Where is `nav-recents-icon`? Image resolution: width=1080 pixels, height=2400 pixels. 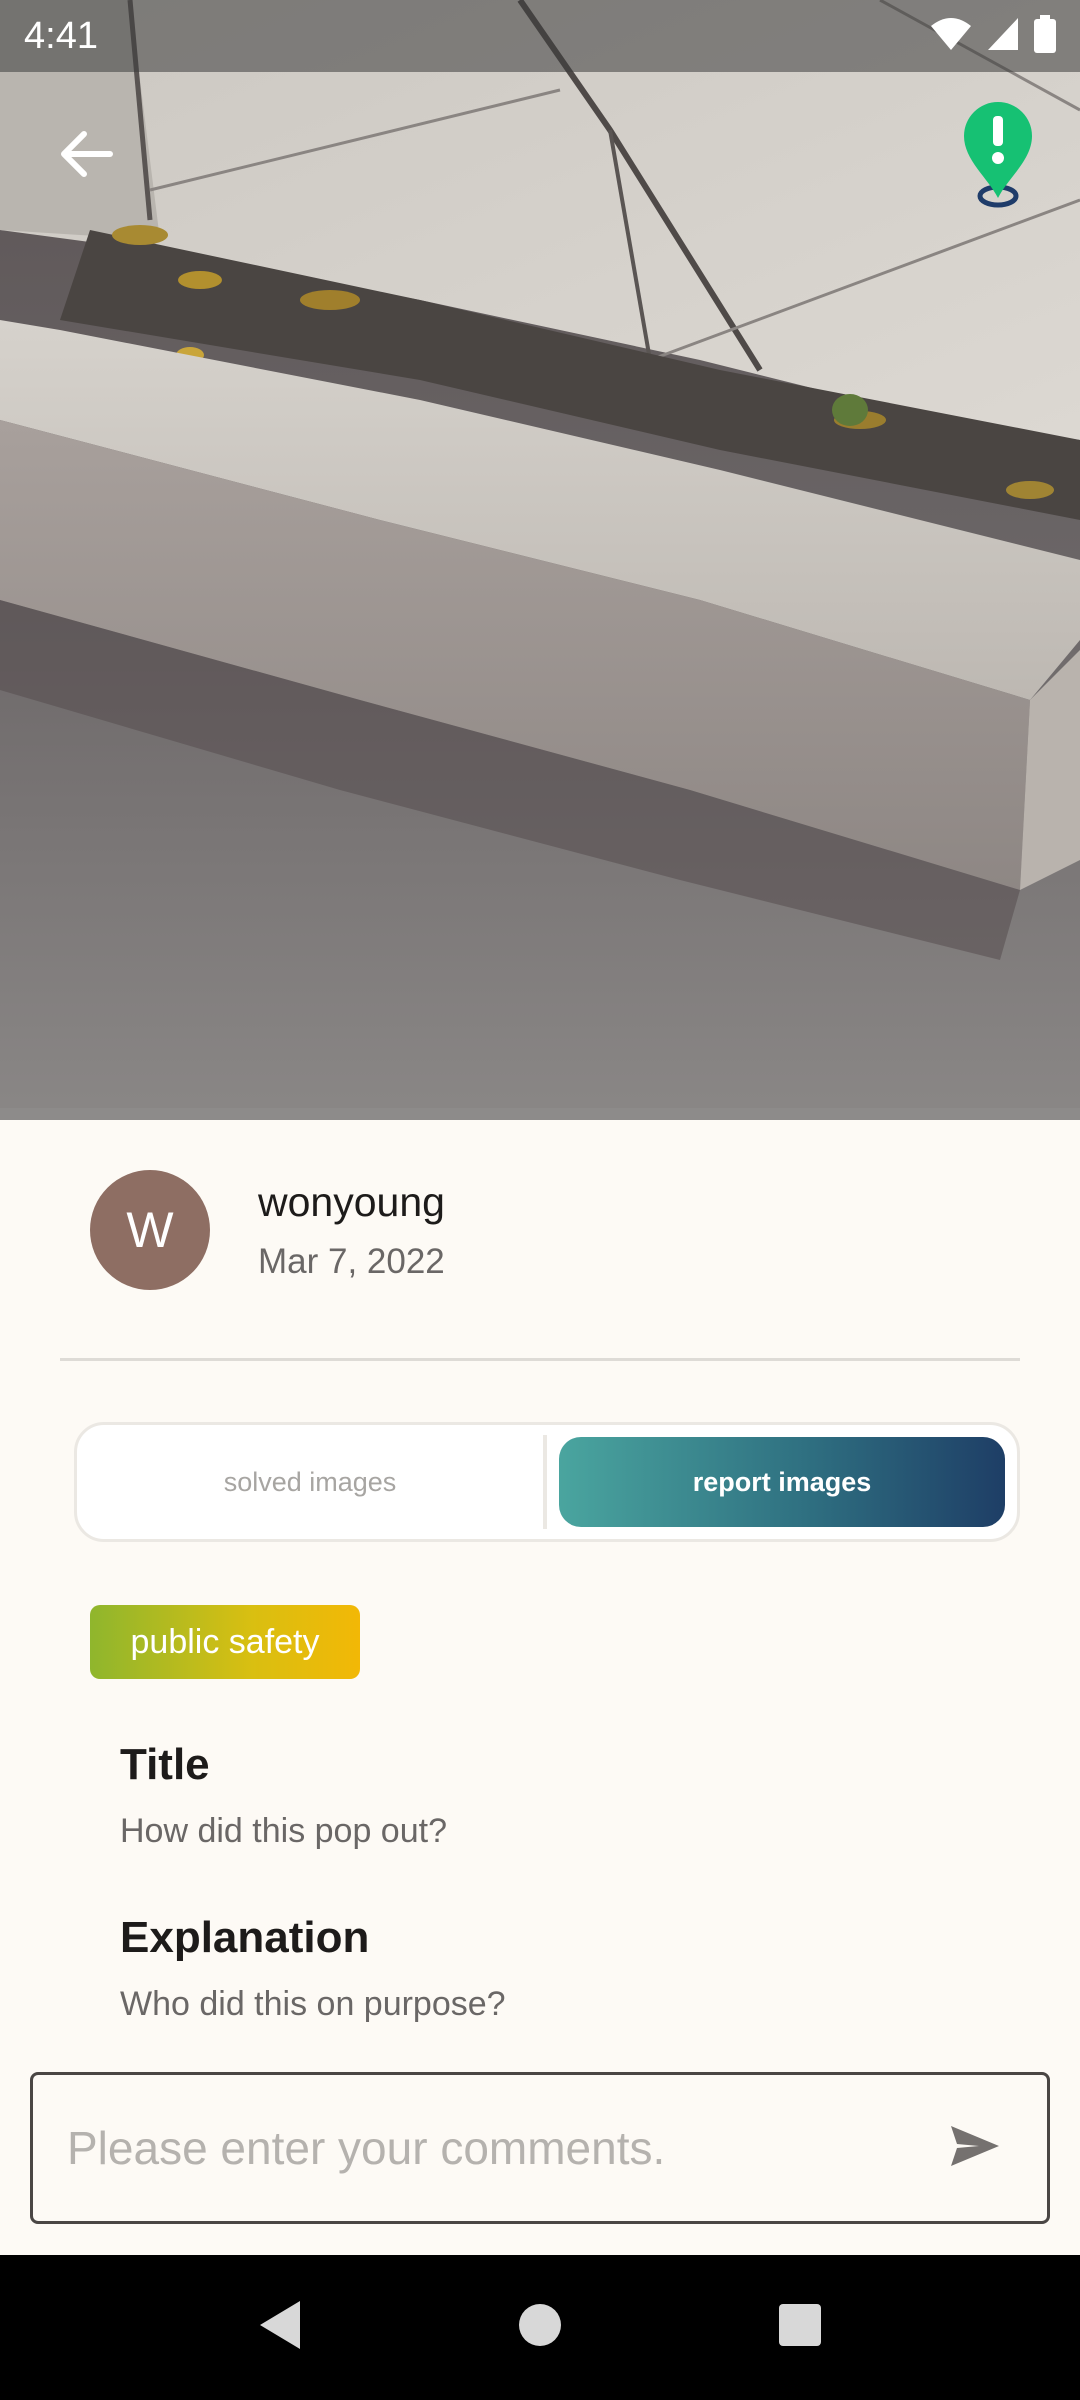
nav-recents-icon is located at coordinates (800, 2327).